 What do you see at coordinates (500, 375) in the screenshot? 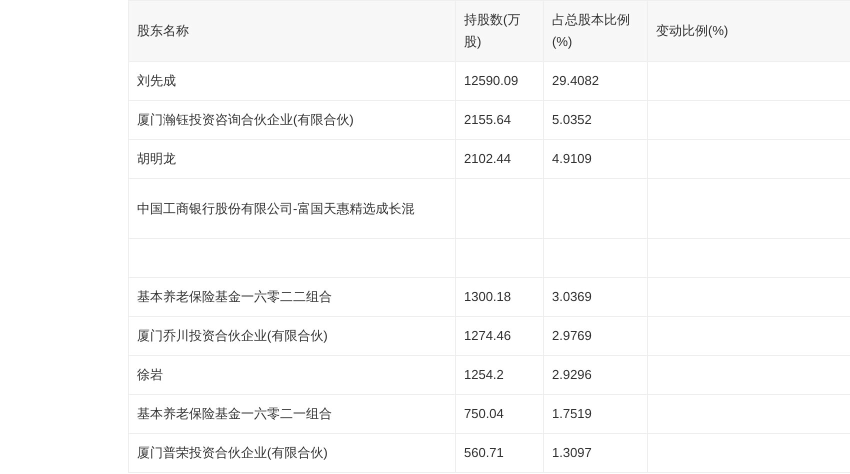
I see `table-cell: 1254.2` at bounding box center [500, 375].